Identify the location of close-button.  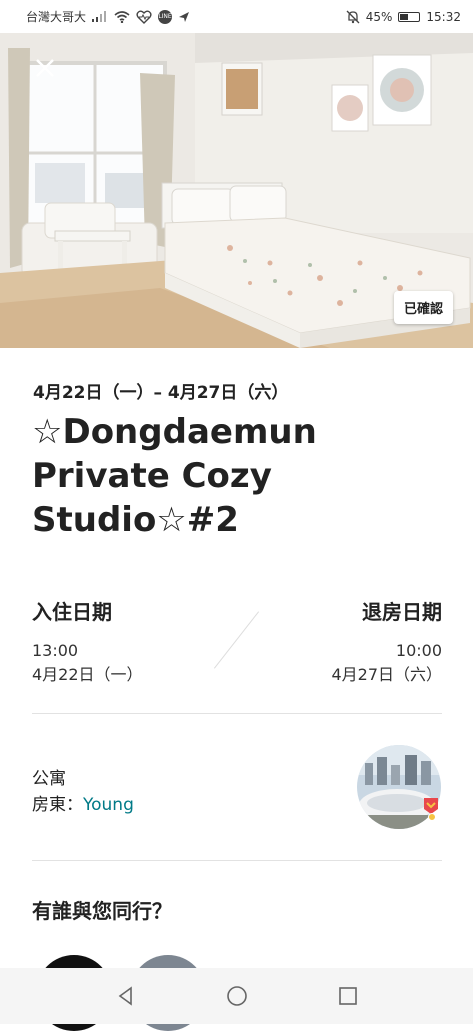
(45, 70).